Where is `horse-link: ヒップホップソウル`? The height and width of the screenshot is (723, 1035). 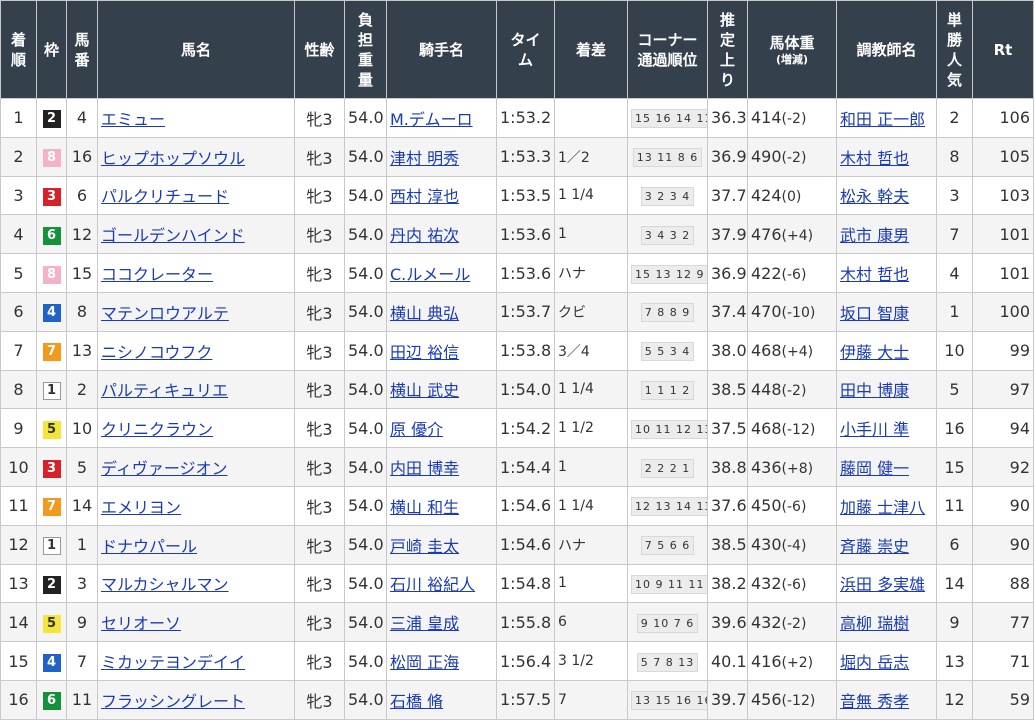 horse-link: ヒップホップソウル is located at coordinates (173, 158).